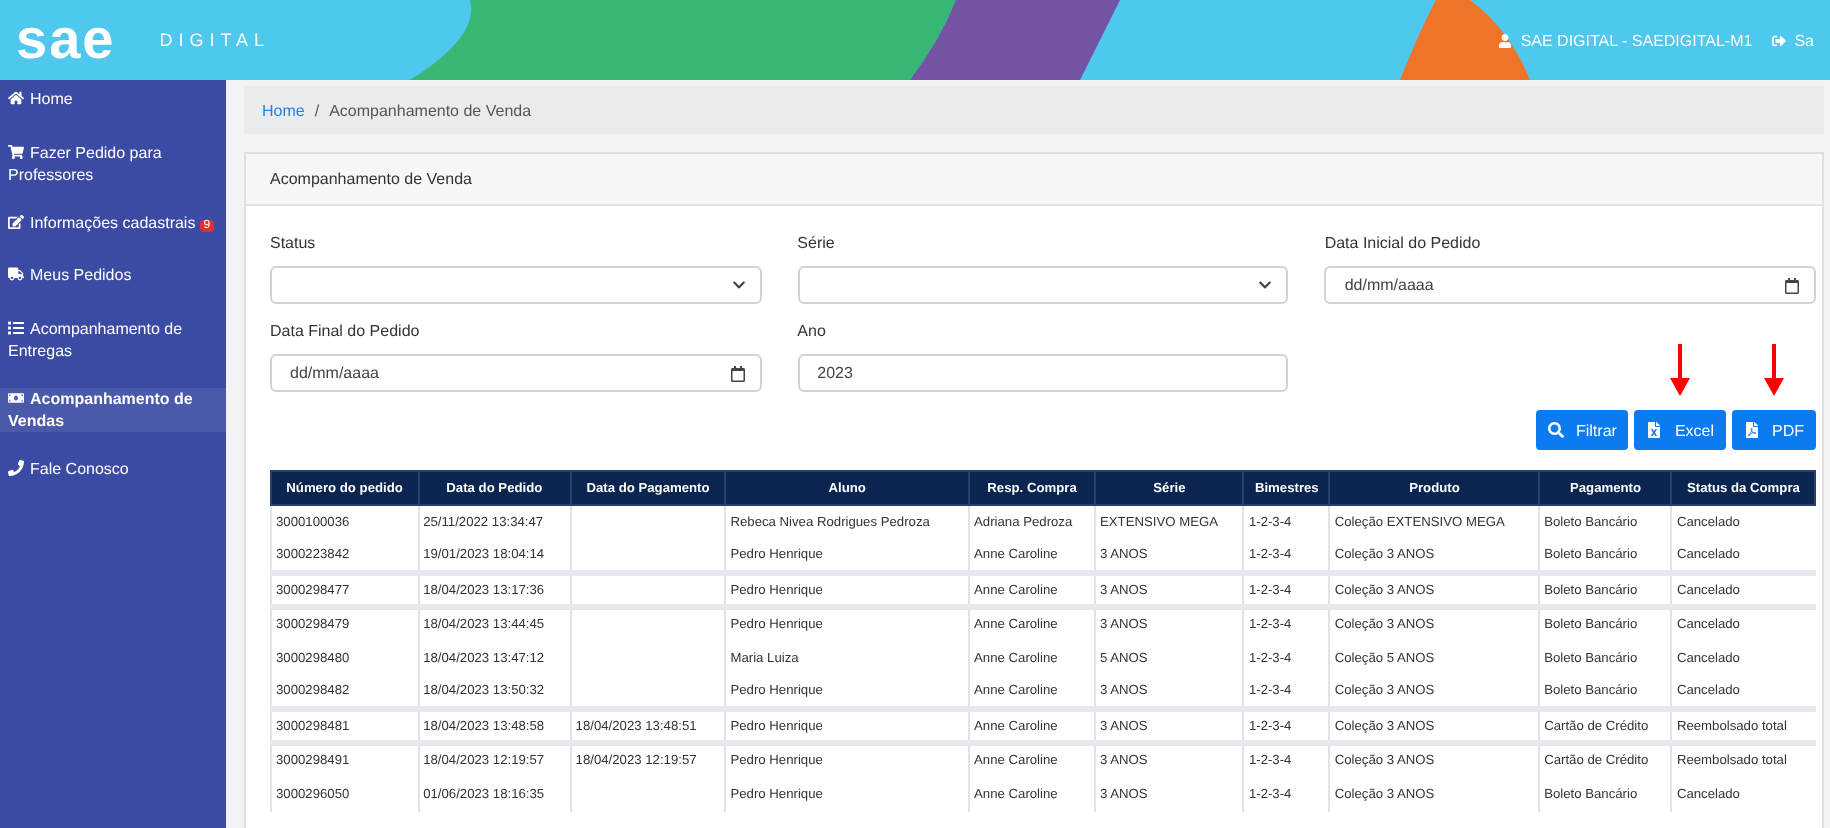 This screenshot has width=1830, height=828. Describe the element at coordinates (113, 410) in the screenshot. I see `sidebar-item: Acompanhamento de Vendas` at that location.